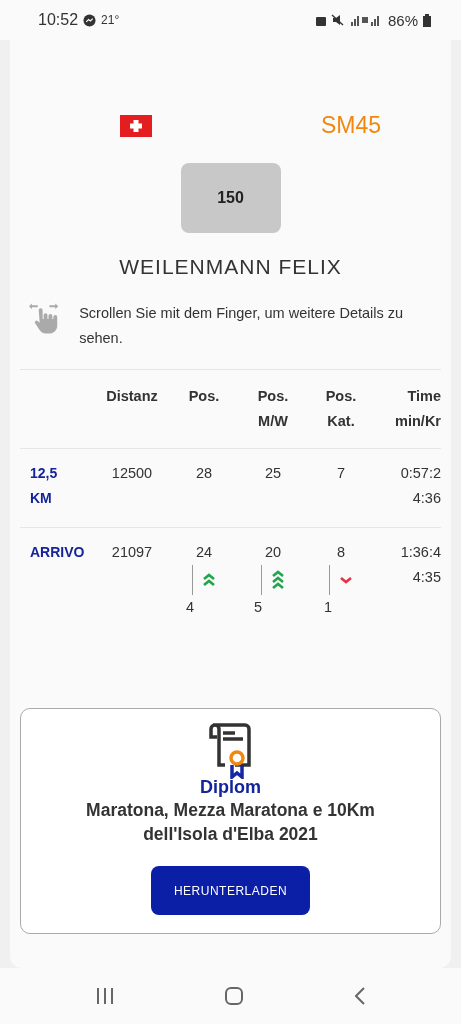 The image size is (461, 1024). What do you see at coordinates (90, 20) in the screenshot?
I see `messenger-icon` at bounding box center [90, 20].